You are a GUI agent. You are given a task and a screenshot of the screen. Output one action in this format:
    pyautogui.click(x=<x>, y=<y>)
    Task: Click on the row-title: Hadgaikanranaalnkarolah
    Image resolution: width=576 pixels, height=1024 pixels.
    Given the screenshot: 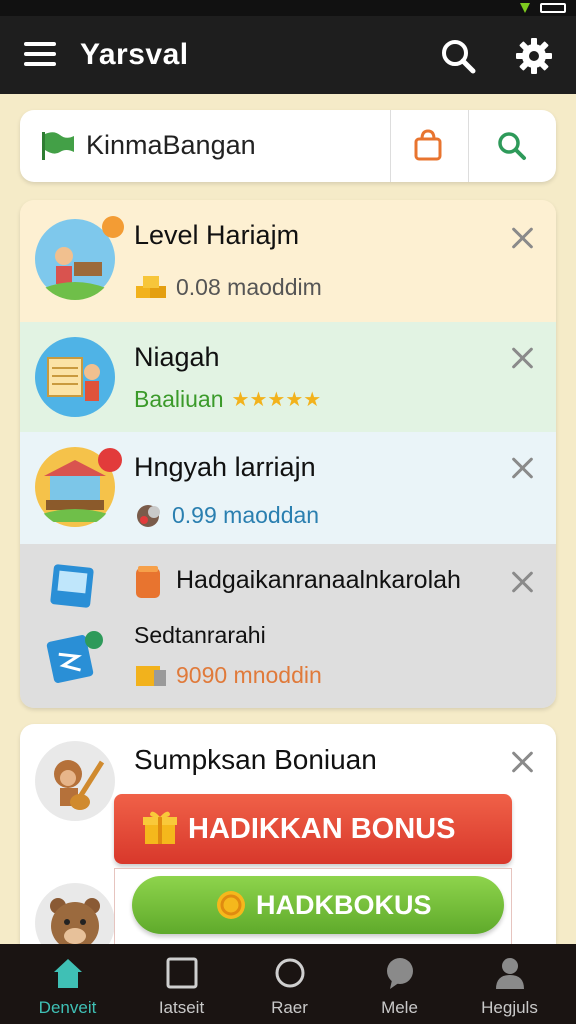 What is the action you would take?
    pyautogui.click(x=318, y=580)
    